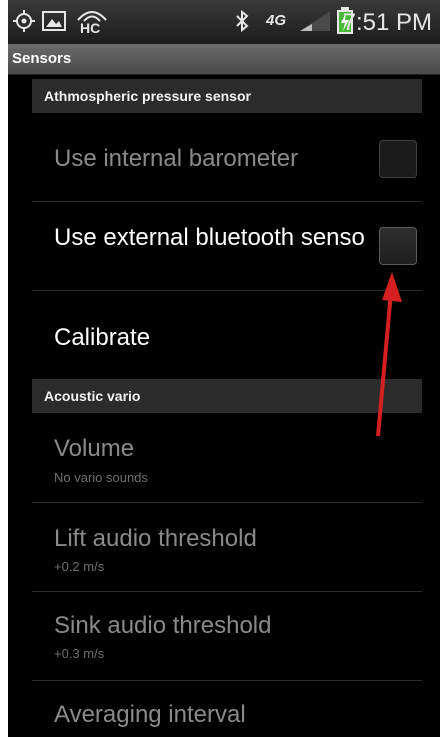 The image size is (448, 737). I want to click on annotation-arrow-icon, so click(389, 354).